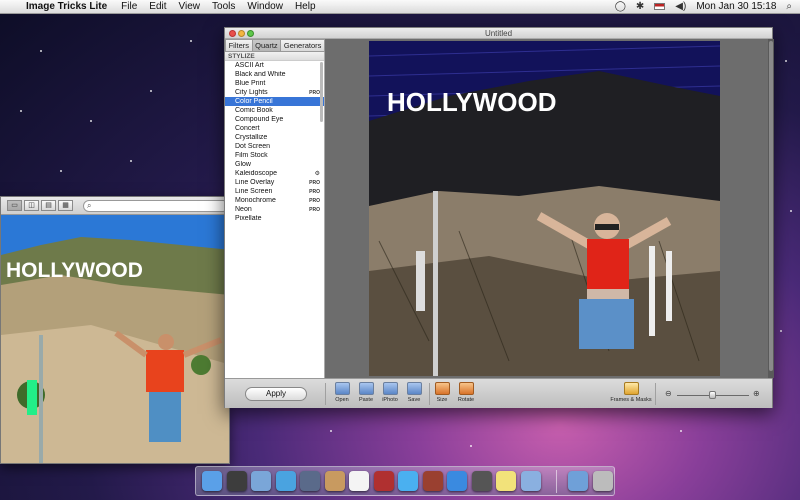  I want to click on canvas-scrollbar, so click(771, 208).